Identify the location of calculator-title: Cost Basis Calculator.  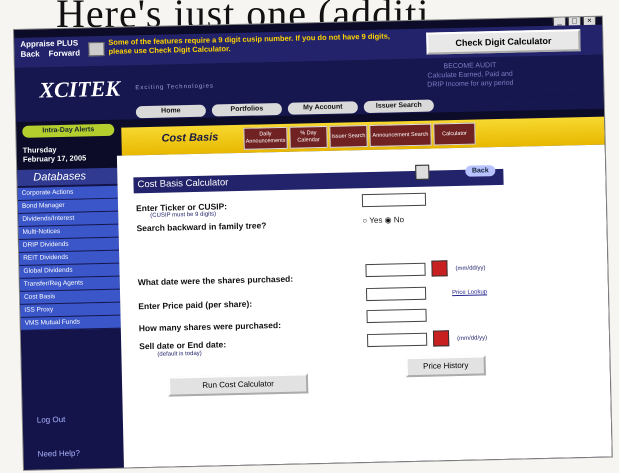
(318, 181).